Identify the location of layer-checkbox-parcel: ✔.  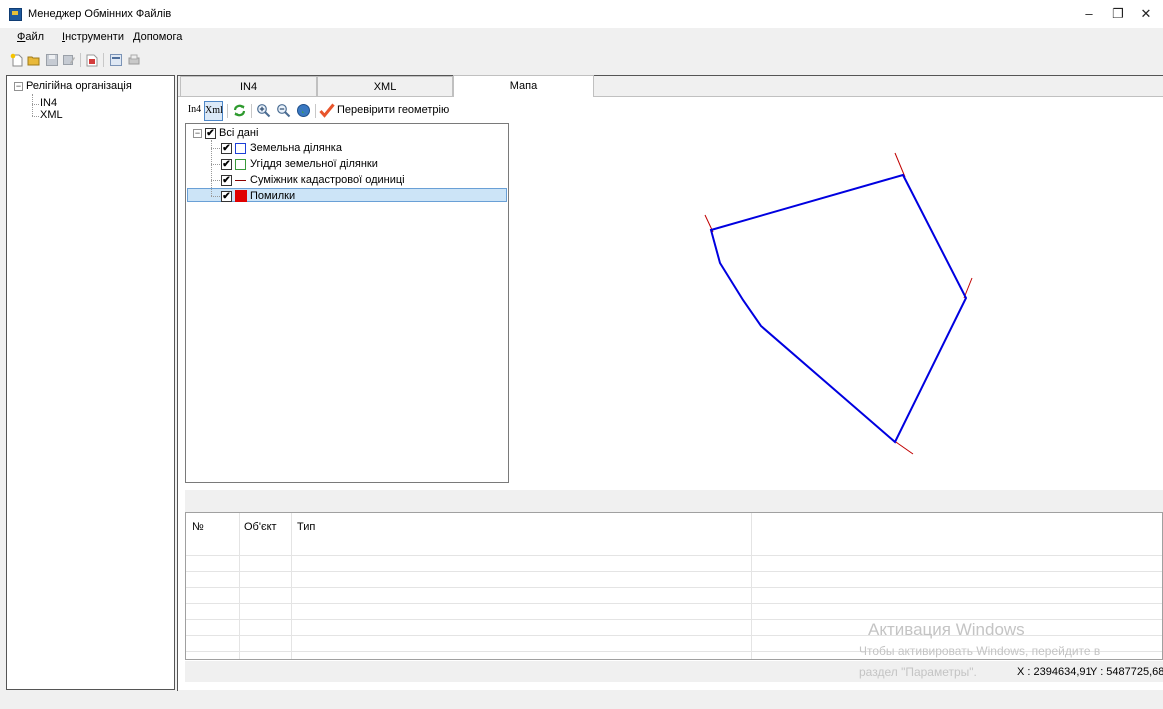
(226, 148).